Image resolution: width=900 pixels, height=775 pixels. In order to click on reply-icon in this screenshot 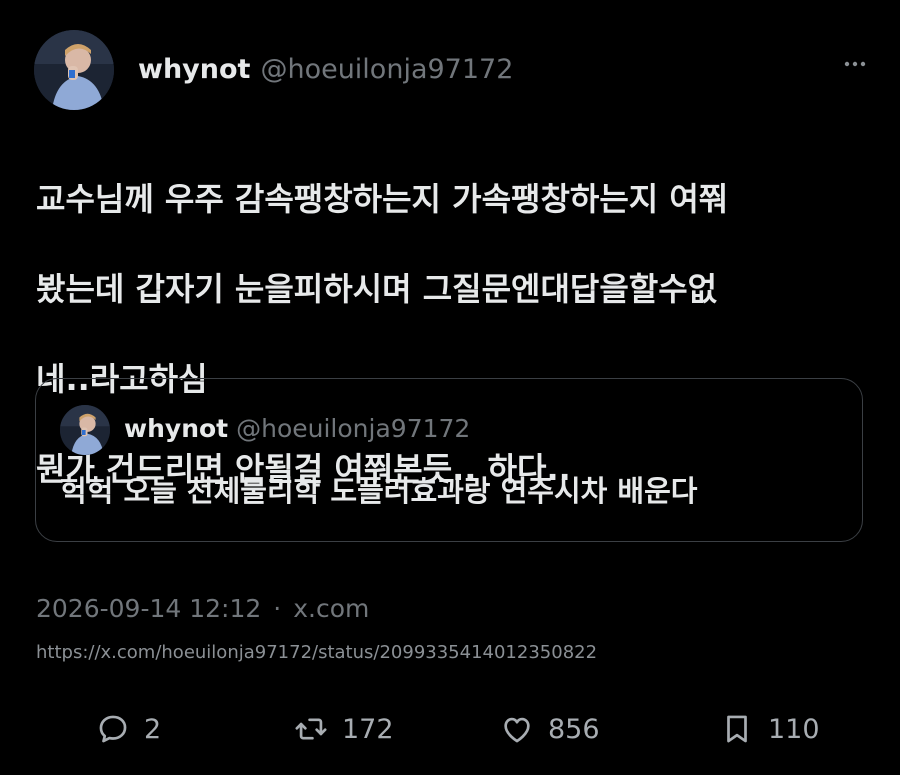, I will do `click(113, 729)`.